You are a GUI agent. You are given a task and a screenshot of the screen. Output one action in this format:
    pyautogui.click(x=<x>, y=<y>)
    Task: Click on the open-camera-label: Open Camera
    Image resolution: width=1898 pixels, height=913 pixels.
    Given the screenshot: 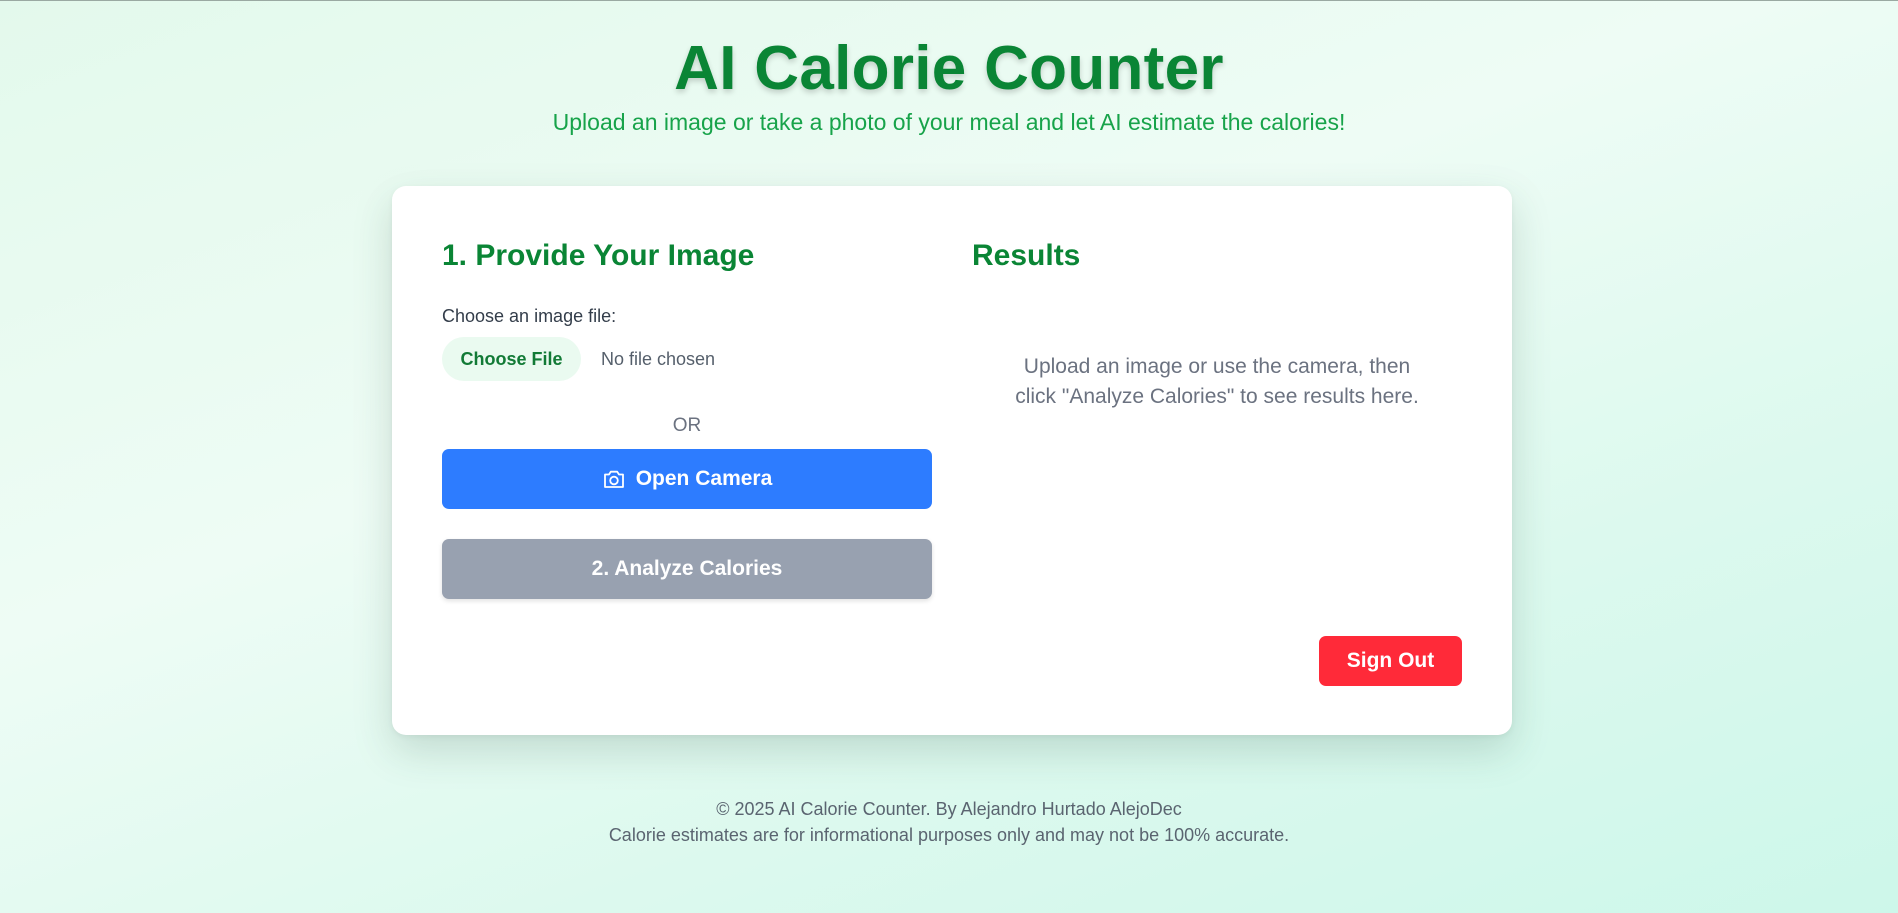 What is the action you would take?
    pyautogui.click(x=704, y=478)
    